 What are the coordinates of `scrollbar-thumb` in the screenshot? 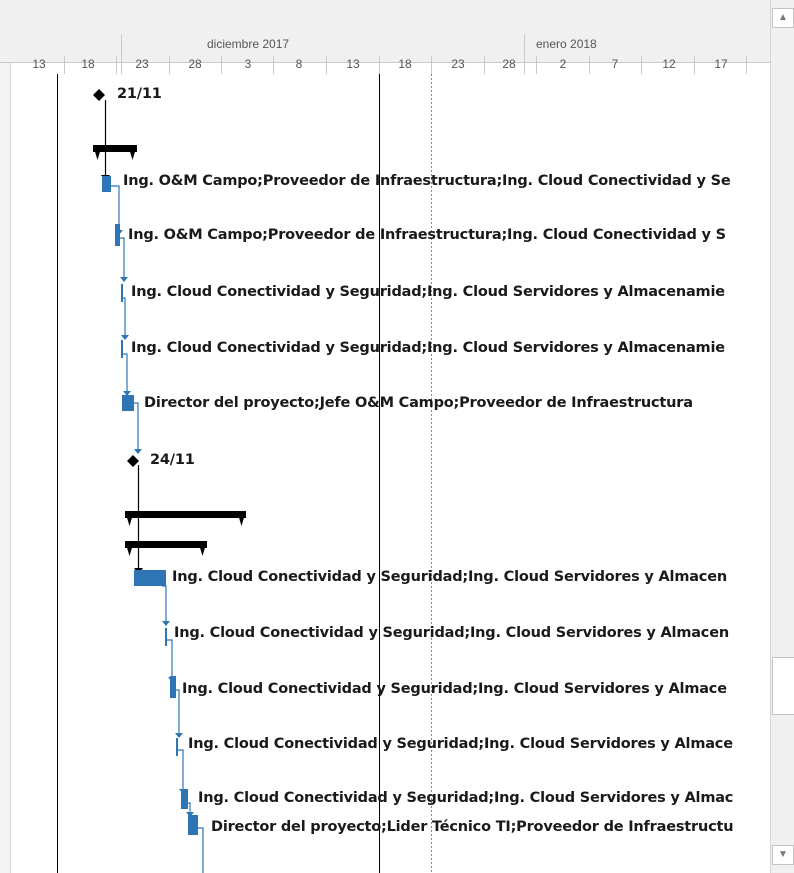 It's located at (783, 686).